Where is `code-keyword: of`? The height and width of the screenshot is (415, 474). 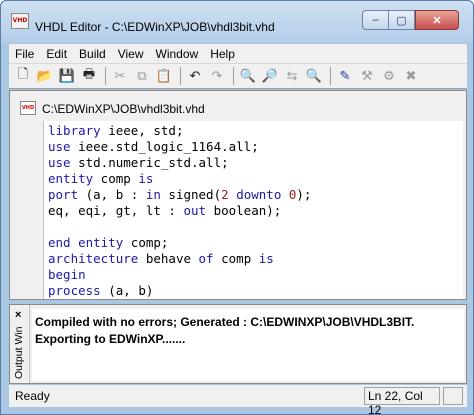 code-keyword: of is located at coordinates (206, 258).